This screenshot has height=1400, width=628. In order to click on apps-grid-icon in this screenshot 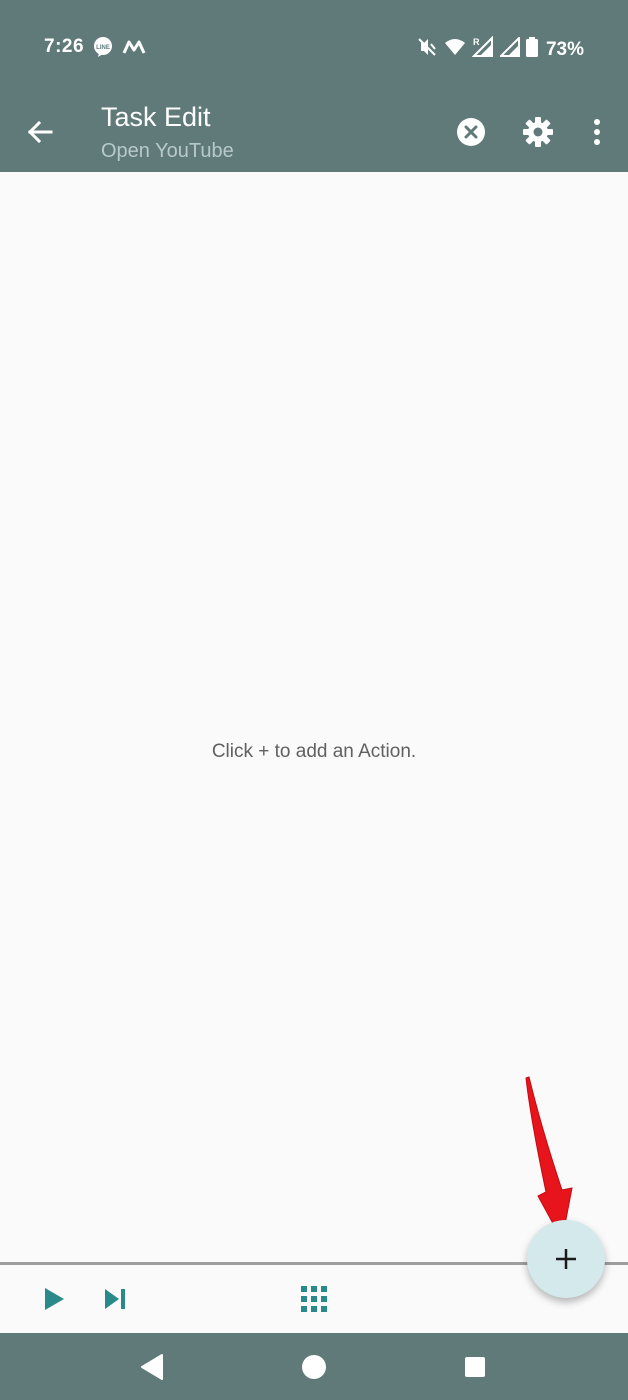, I will do `click(314, 1299)`.